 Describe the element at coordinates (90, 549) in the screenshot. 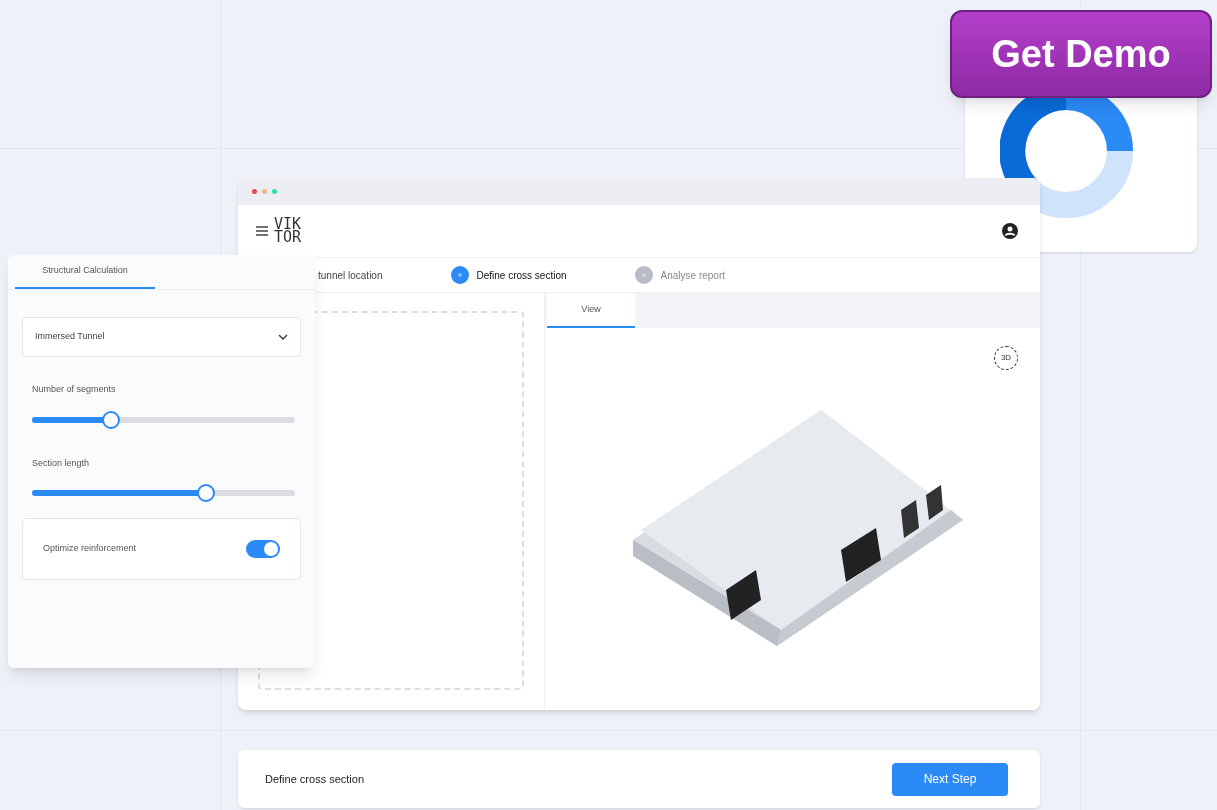

I see `toggle-label: Optimize reinforcement` at that location.